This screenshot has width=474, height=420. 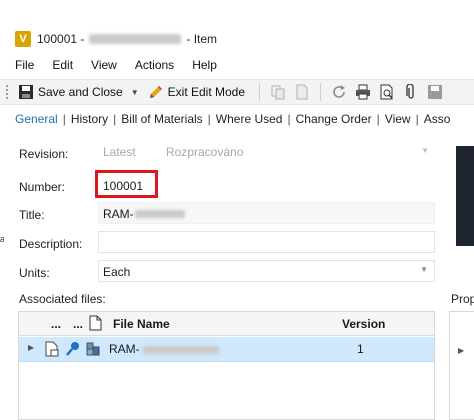 I want to click on preview-thumbnail, so click(x=465, y=196).